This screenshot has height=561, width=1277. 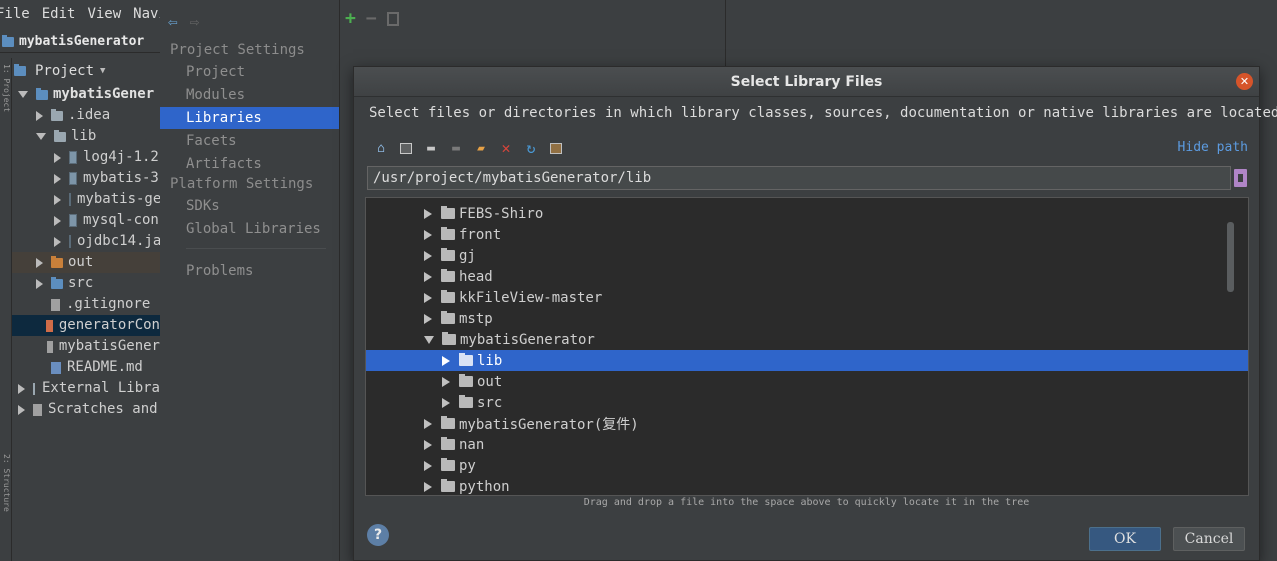 I want to click on file-tree-row: lib, so click(x=807, y=360).